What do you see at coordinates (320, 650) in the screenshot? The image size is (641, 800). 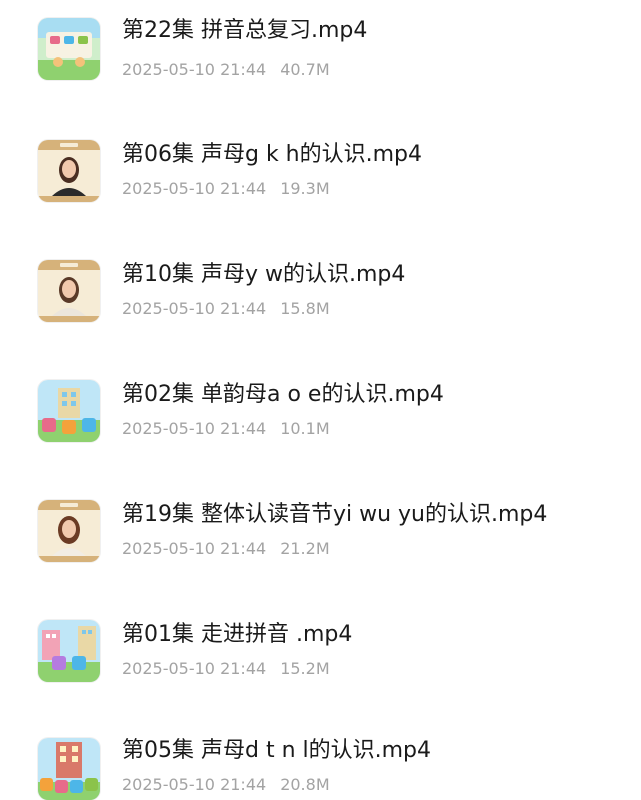 I see `file-row: 第01集 走进拼音 .mp4 2025-05-10 21:44 15.2M` at bounding box center [320, 650].